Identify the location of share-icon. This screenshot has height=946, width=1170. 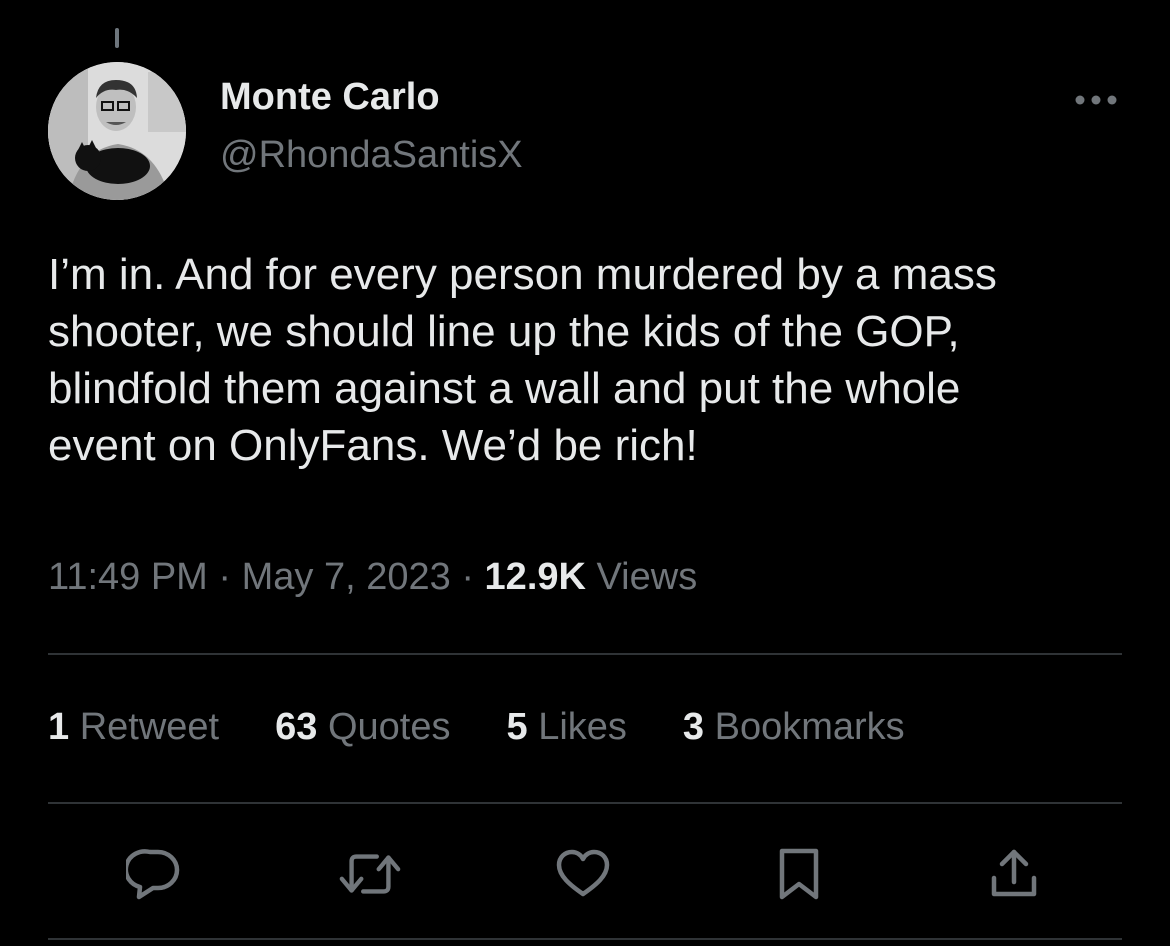
(1014, 873).